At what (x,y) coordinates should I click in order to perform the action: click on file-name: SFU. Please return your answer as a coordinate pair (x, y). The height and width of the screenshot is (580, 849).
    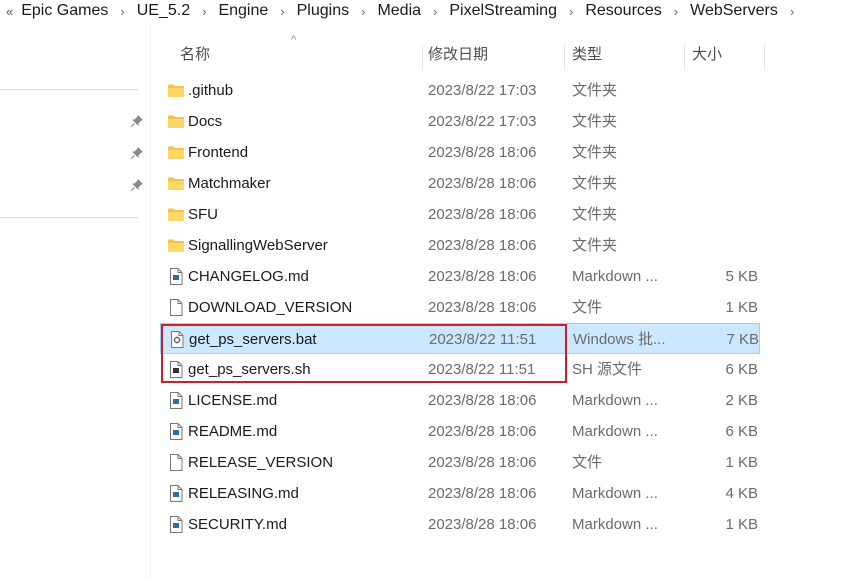
    Looking at the image, I should click on (203, 214).